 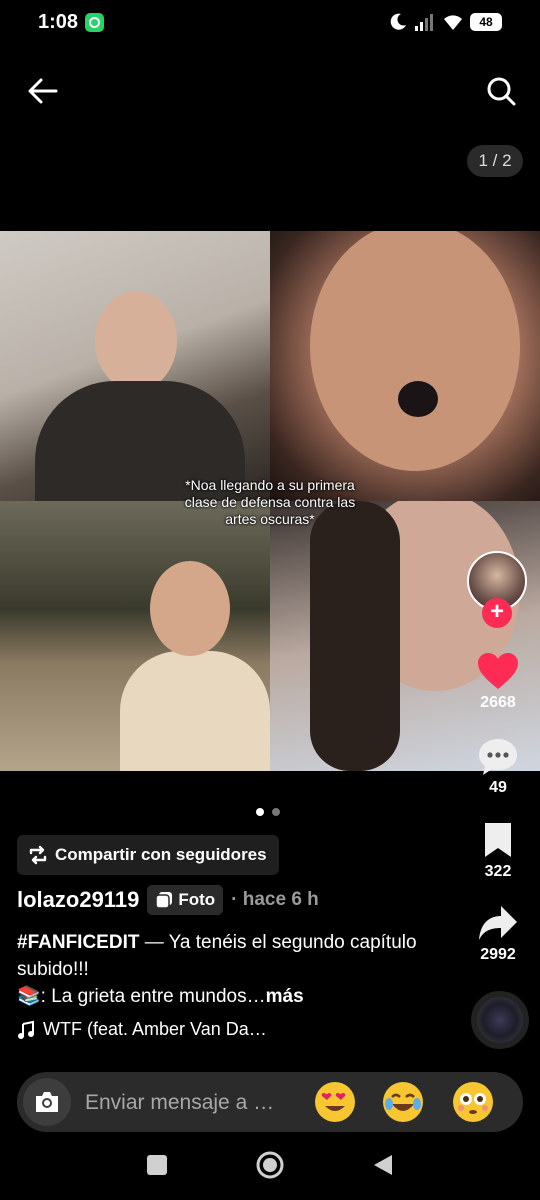 I want to click on share-with-followers-button: Compartir con seguidores, so click(x=148, y=855).